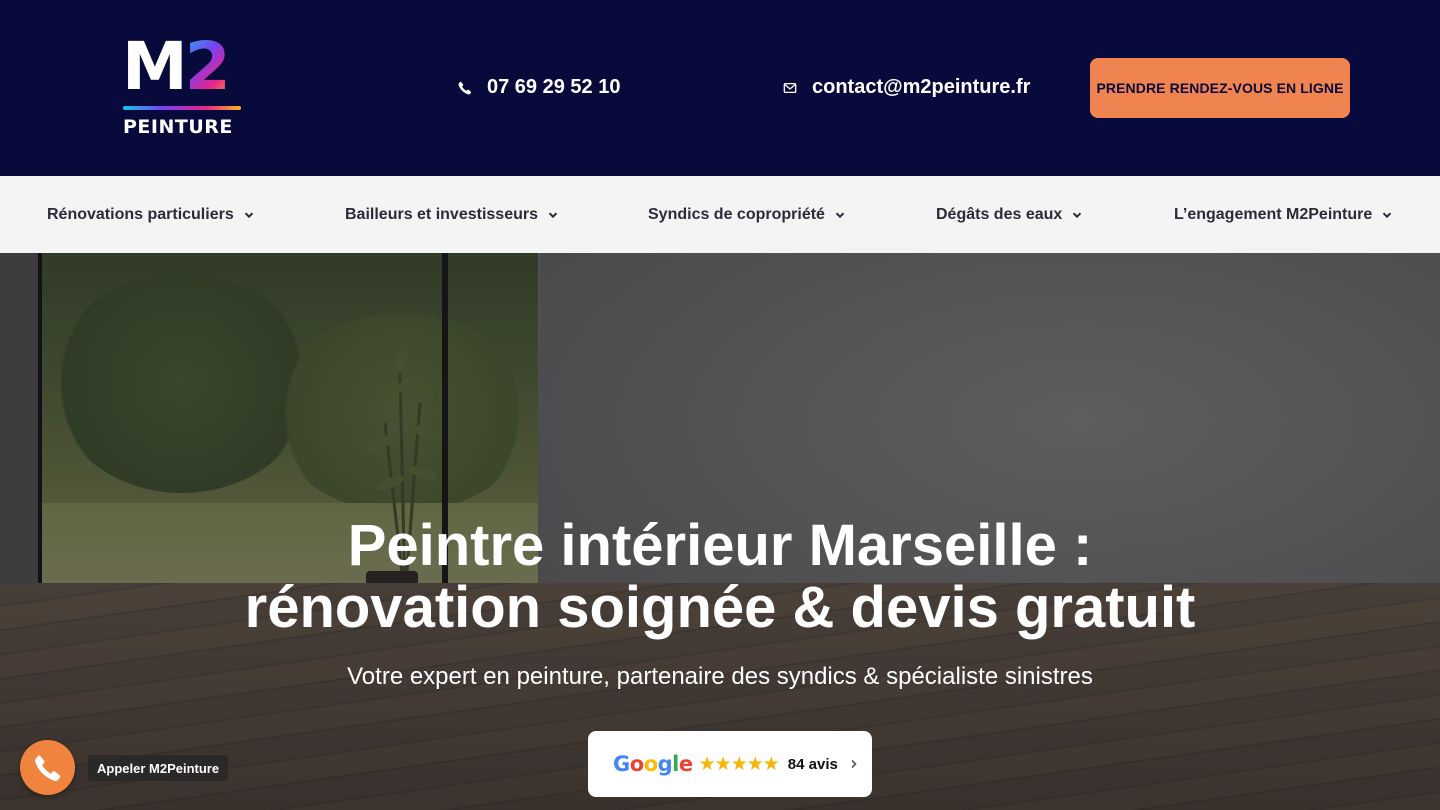 The width and height of the screenshot is (1440, 810). Describe the element at coordinates (790, 88) in the screenshot. I see `envelope-icon` at that location.